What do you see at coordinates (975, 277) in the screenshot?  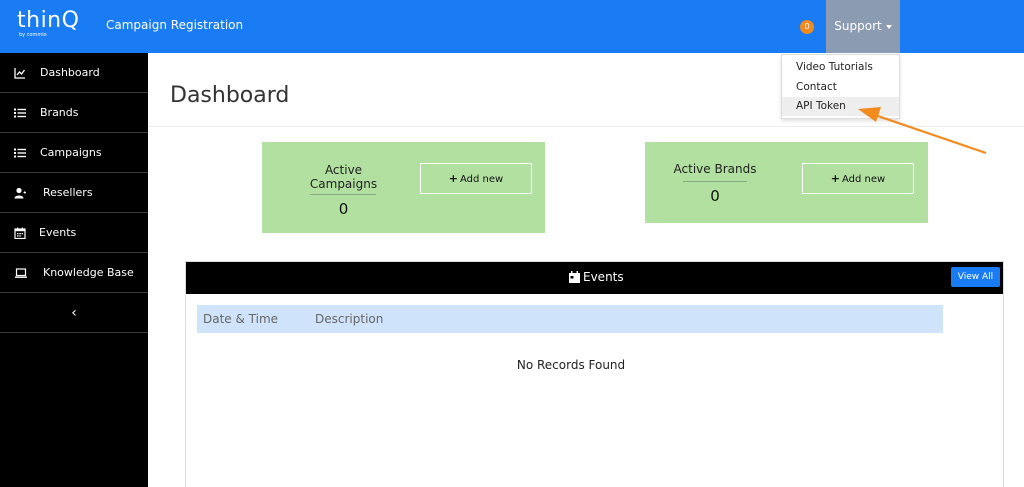 I see `view-all-button: View All` at bounding box center [975, 277].